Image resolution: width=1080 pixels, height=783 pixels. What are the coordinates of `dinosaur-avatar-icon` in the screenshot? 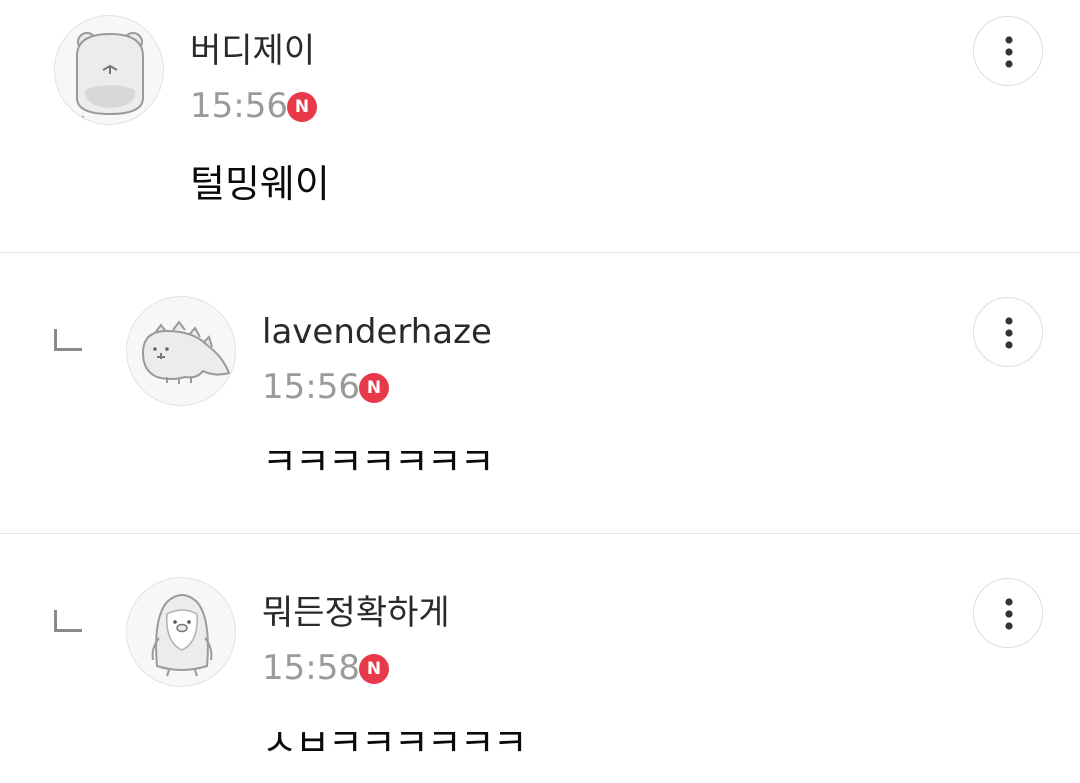 It's located at (181, 351).